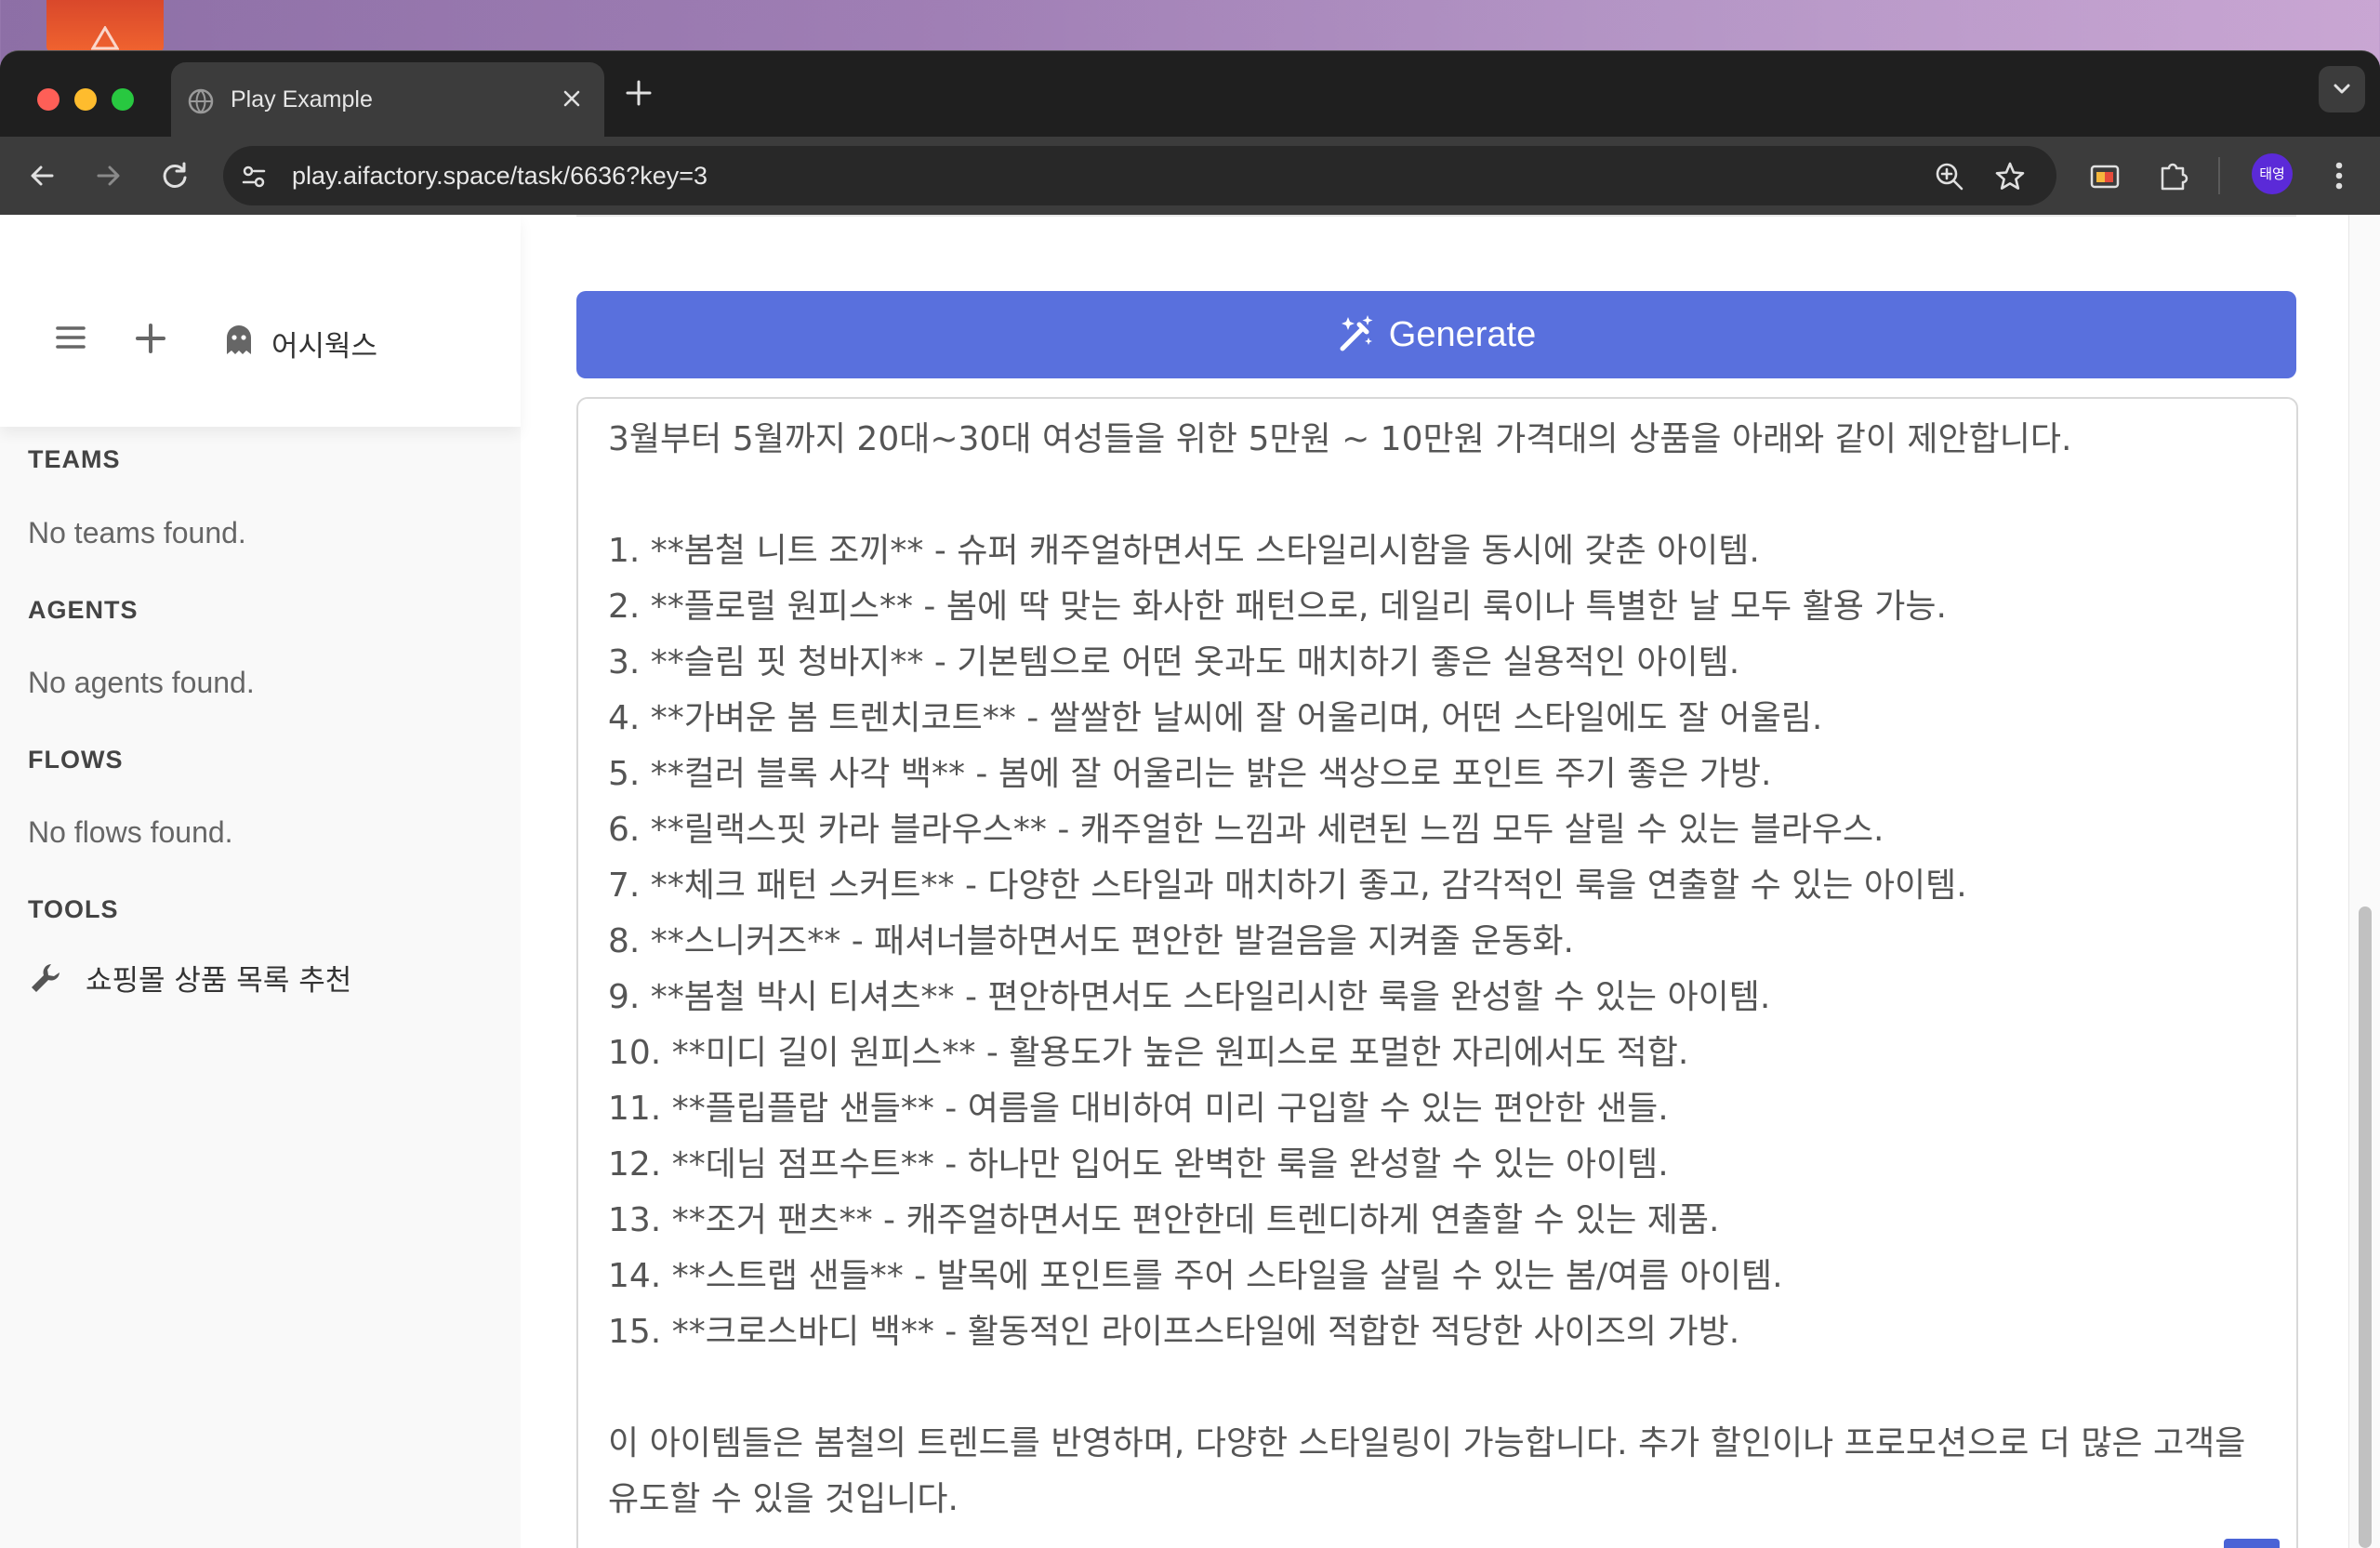 The image size is (2380, 1548). I want to click on teams-section-title: TEAMS, so click(74, 459).